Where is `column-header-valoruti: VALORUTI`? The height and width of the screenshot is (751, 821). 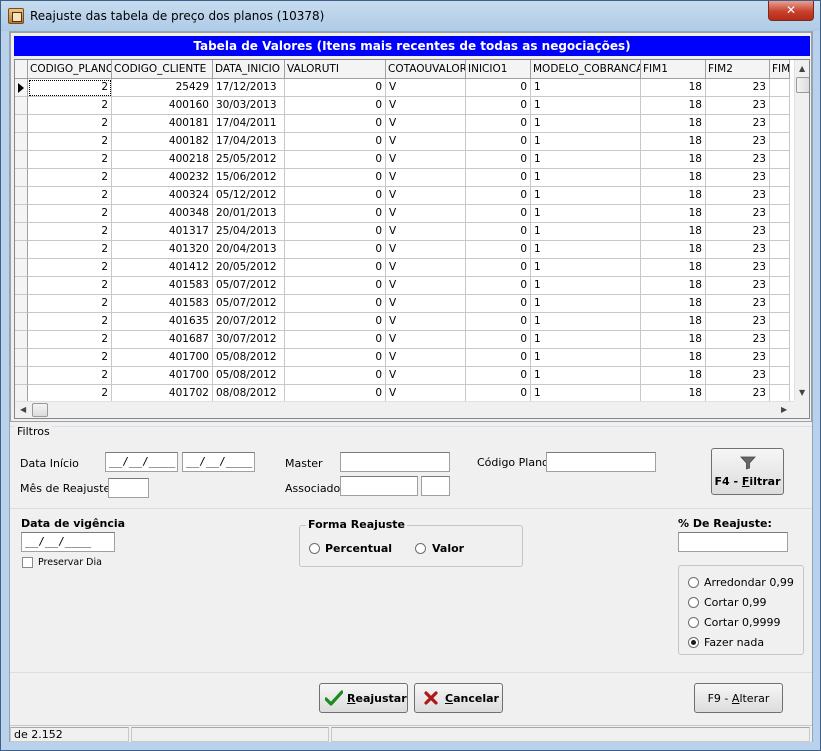 column-header-valoruti: VALORUTI is located at coordinates (335, 69).